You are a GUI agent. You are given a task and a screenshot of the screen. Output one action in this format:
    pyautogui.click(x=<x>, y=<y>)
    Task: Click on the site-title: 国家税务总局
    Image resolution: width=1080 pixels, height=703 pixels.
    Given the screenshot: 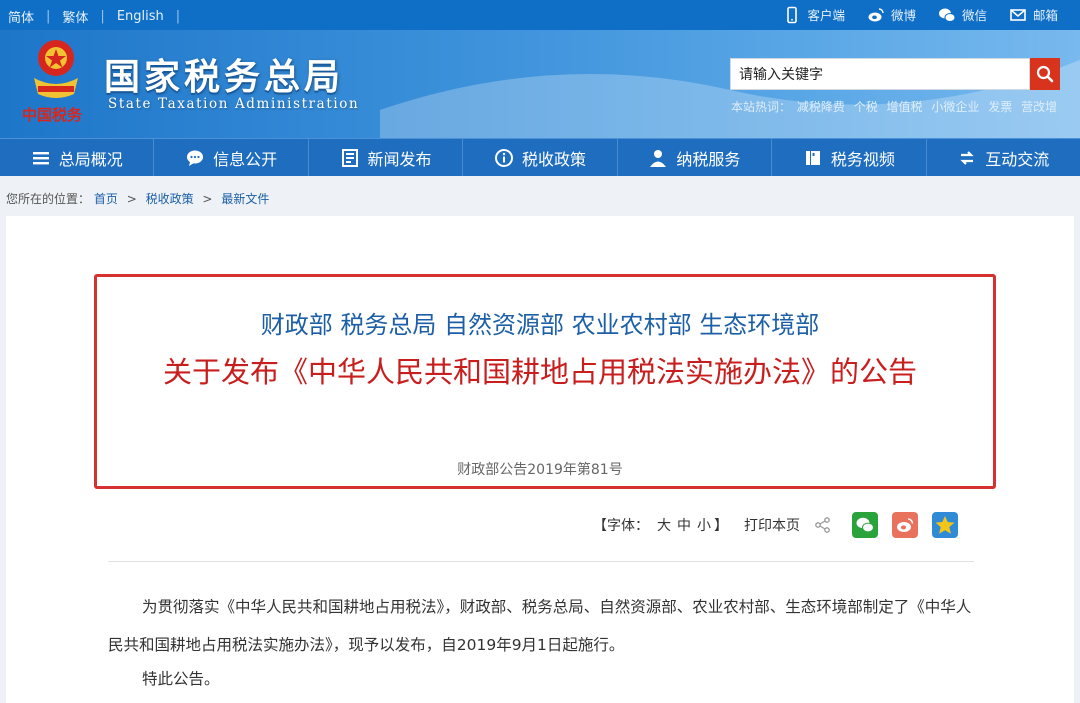 What is the action you would take?
    pyautogui.click(x=224, y=77)
    